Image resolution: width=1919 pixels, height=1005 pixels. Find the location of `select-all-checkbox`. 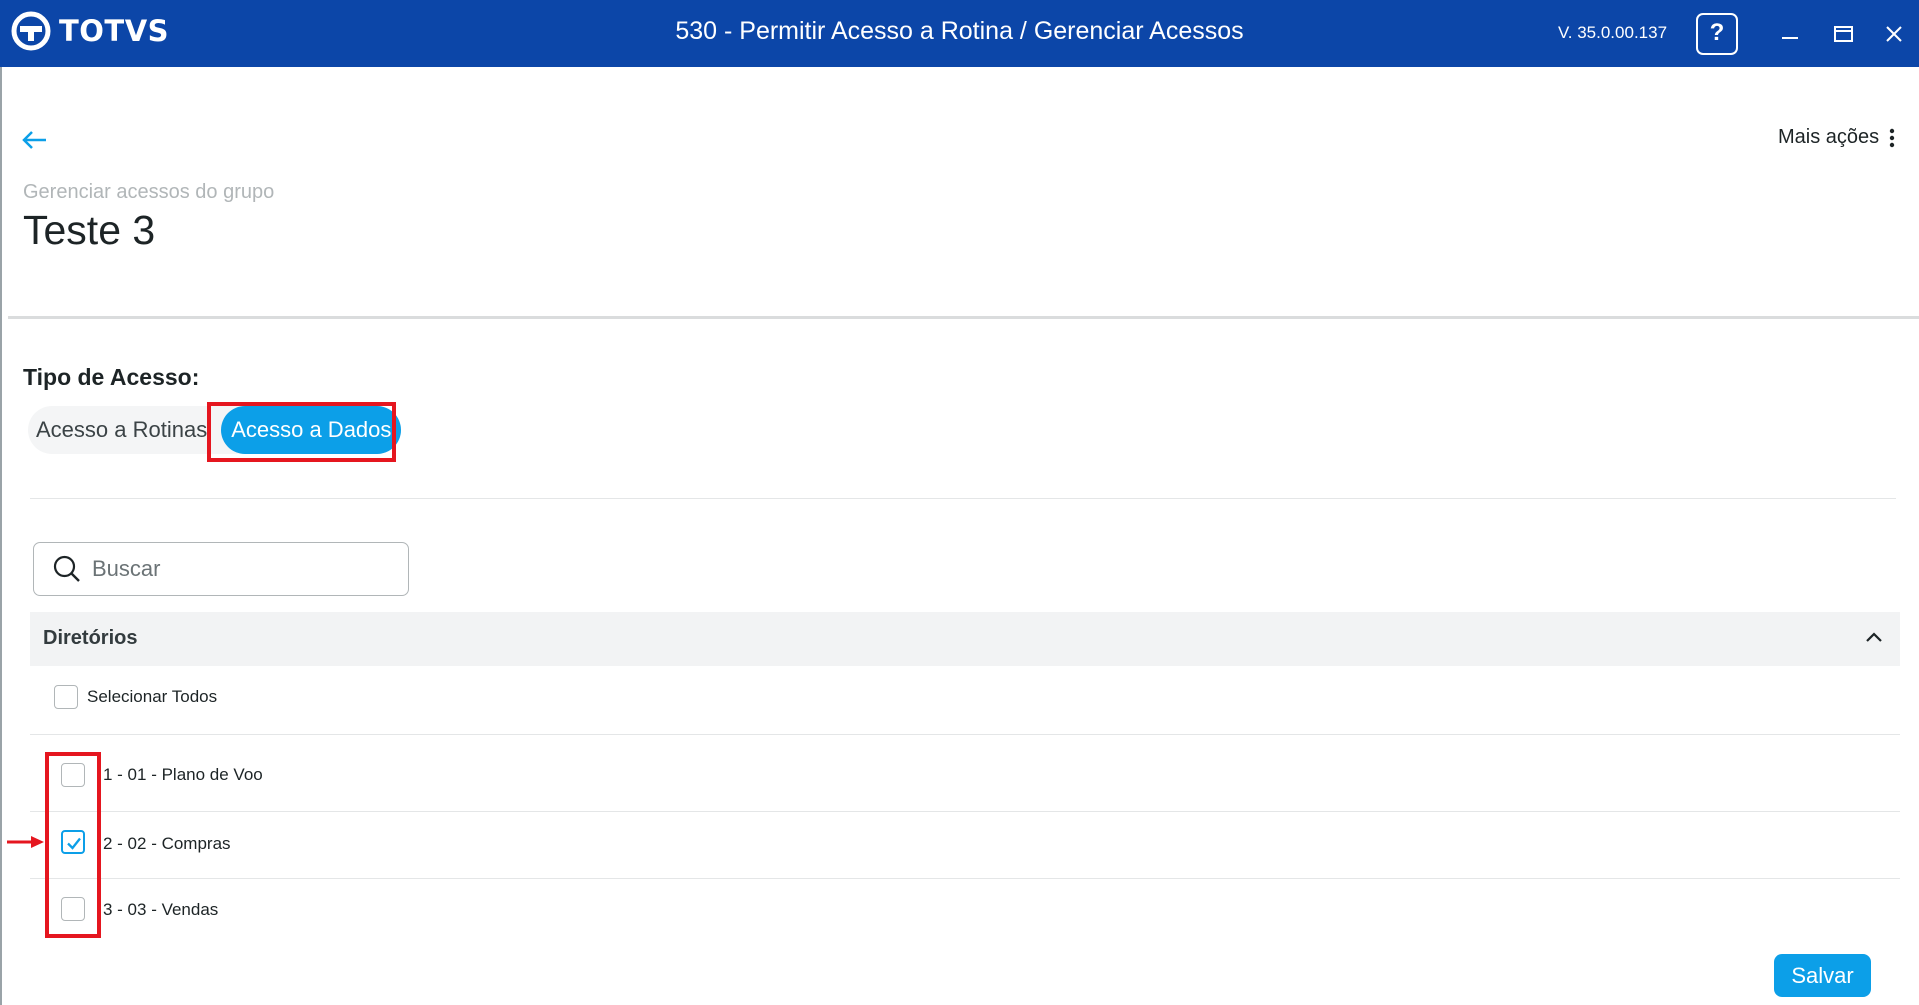

select-all-checkbox is located at coordinates (66, 697).